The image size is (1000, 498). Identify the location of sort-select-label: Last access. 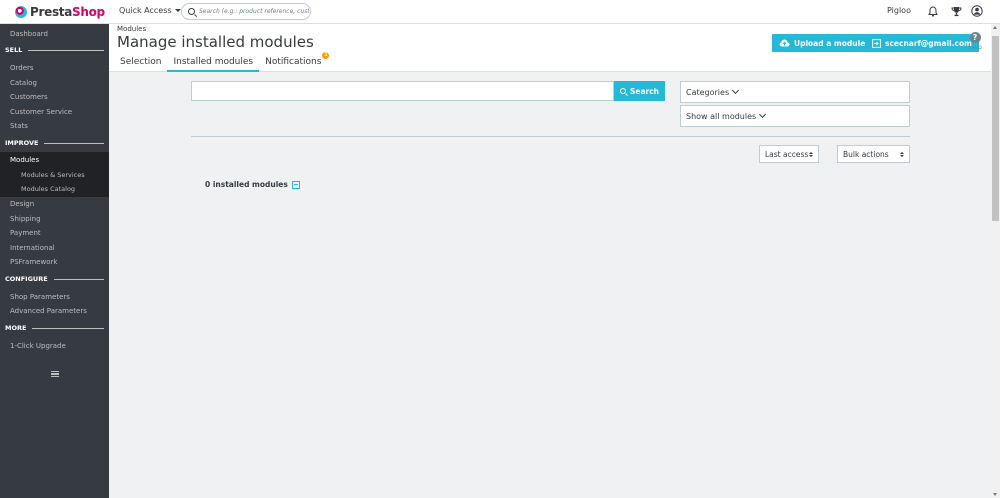
(787, 154).